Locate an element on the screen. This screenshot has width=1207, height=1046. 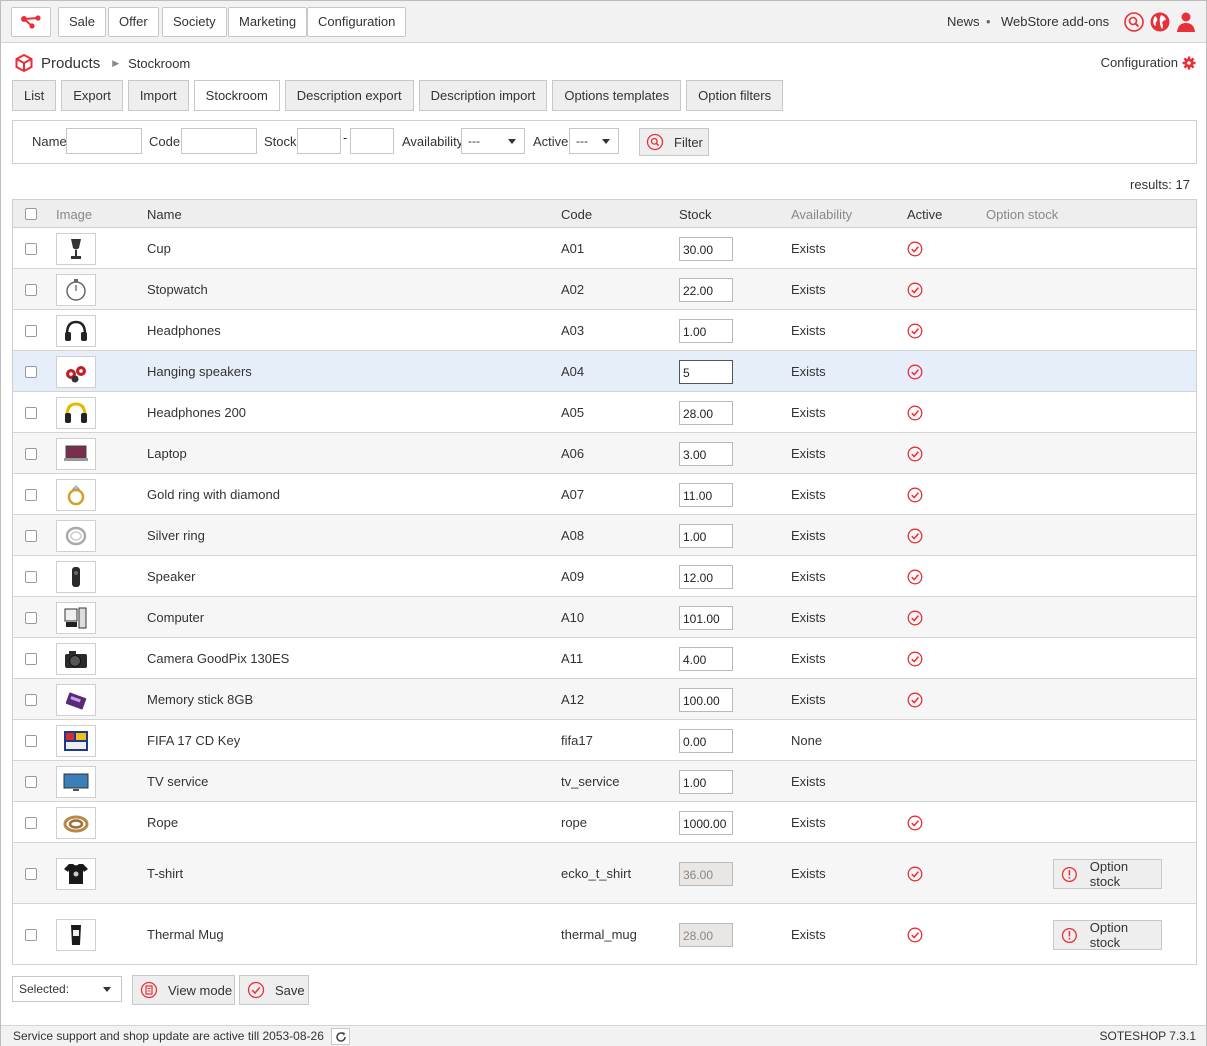
stock-input: 12.00 is located at coordinates (706, 577).